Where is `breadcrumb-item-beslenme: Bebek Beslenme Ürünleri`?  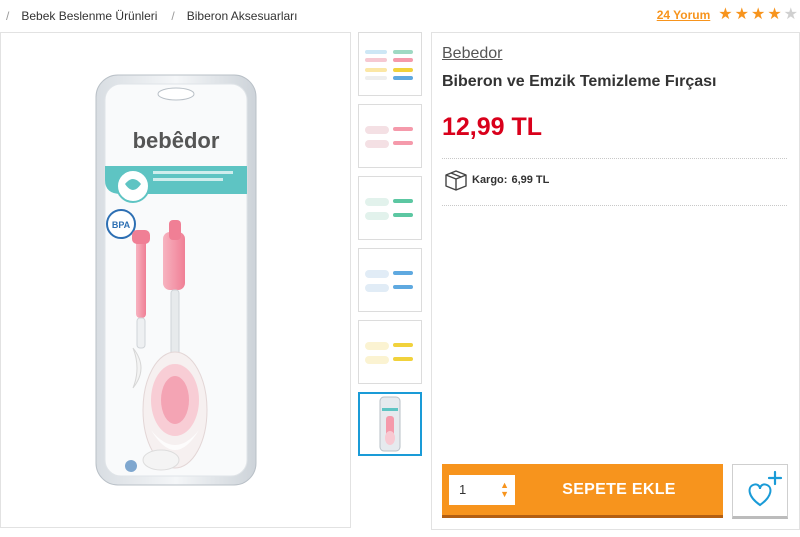 breadcrumb-item-beslenme: Bebek Beslenme Ürünleri is located at coordinates (89, 16).